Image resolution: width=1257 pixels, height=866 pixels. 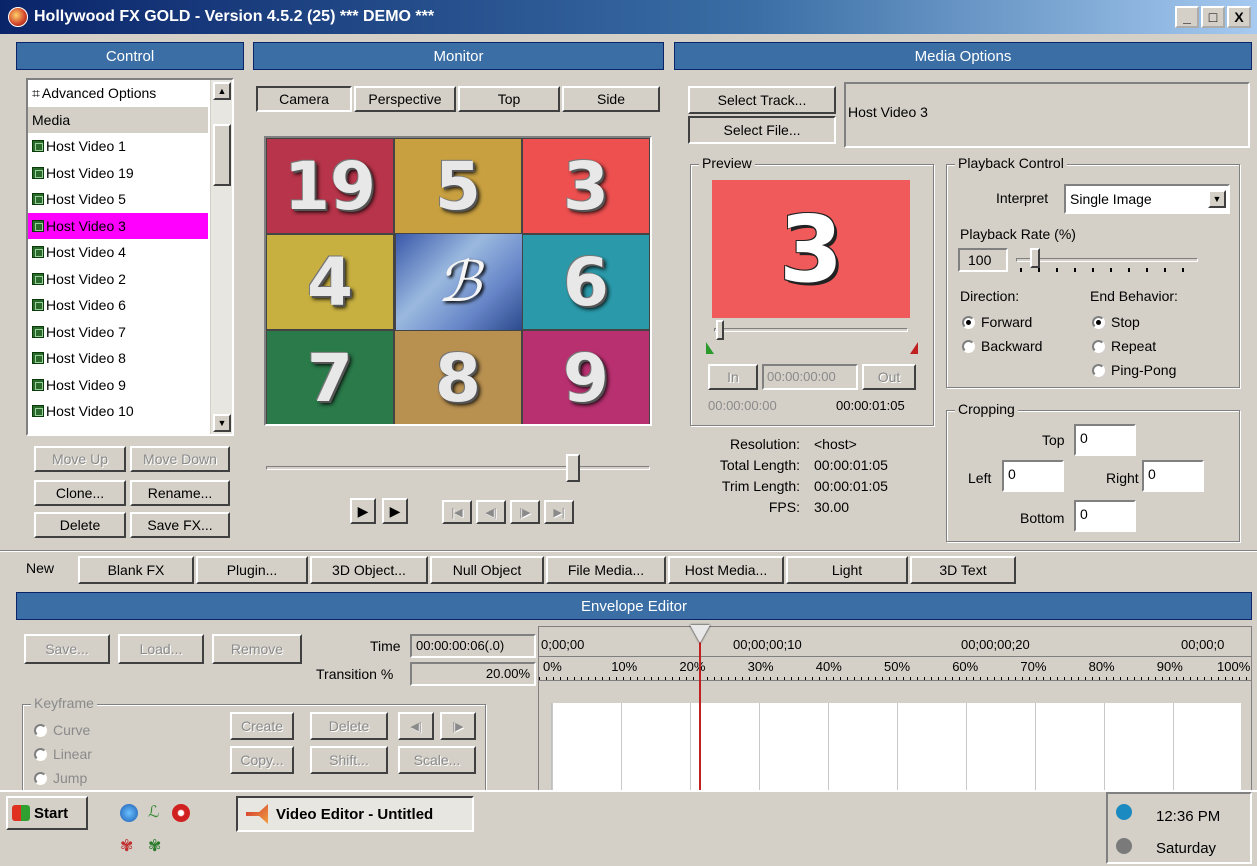 I want to click on interpret-select: Single Image ▼, so click(x=1147, y=199).